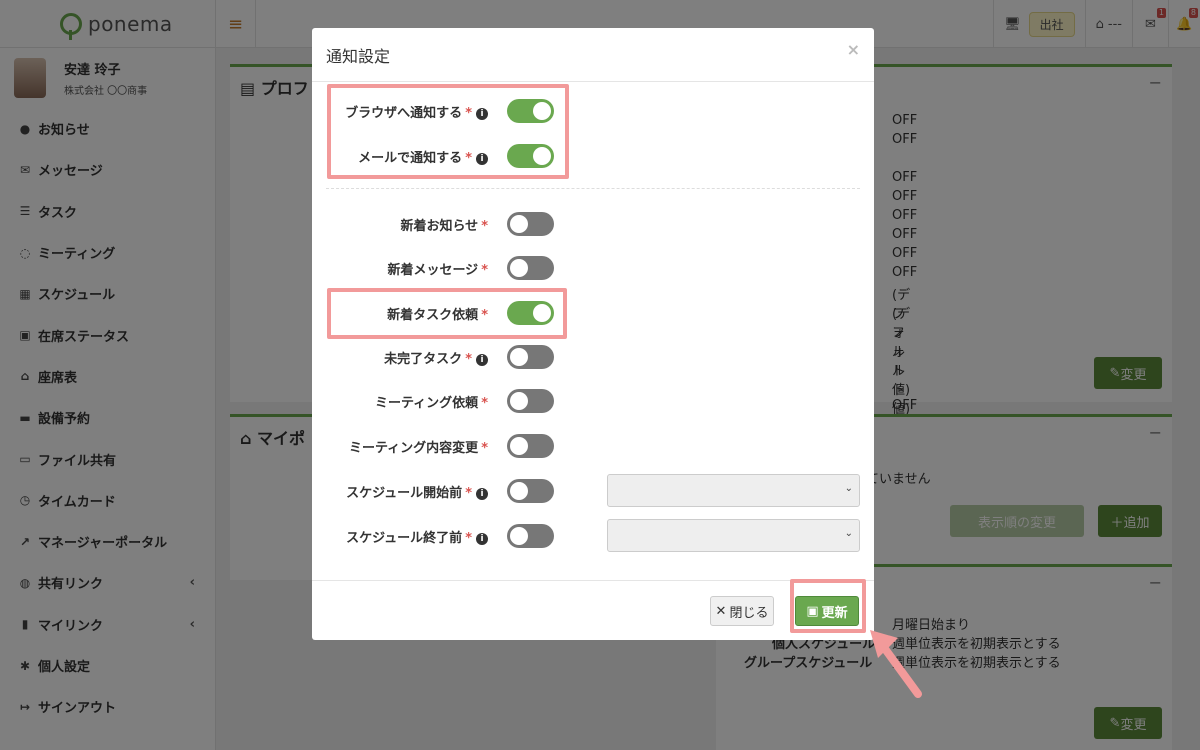 The height and width of the screenshot is (750, 1200). Describe the element at coordinates (437, 270) in the screenshot. I see `setting-label: 新着メッセージ *` at that location.